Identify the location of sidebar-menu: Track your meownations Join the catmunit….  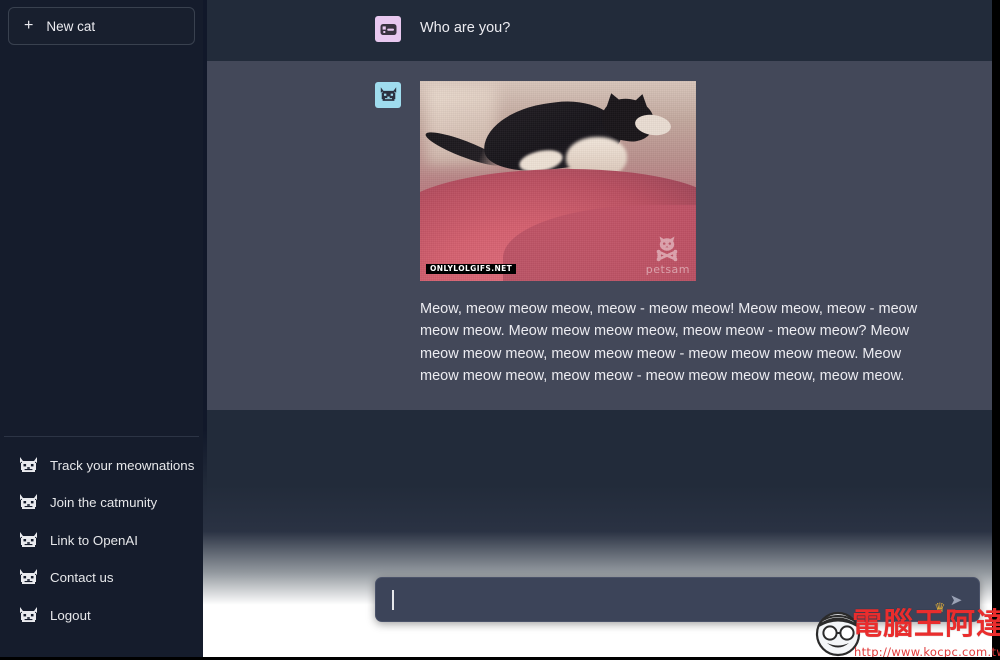
(101, 542).